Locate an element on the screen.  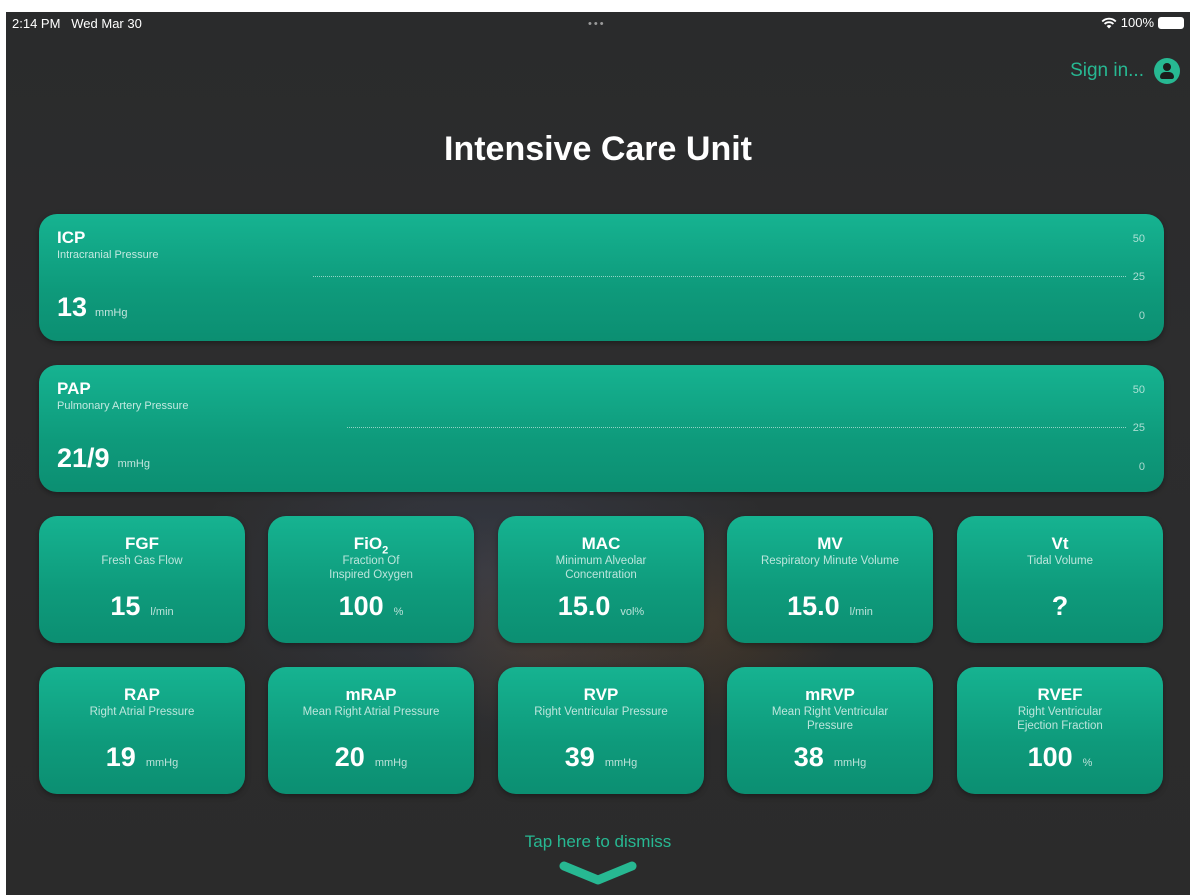
tile-value: 19 is located at coordinates (120, 757).